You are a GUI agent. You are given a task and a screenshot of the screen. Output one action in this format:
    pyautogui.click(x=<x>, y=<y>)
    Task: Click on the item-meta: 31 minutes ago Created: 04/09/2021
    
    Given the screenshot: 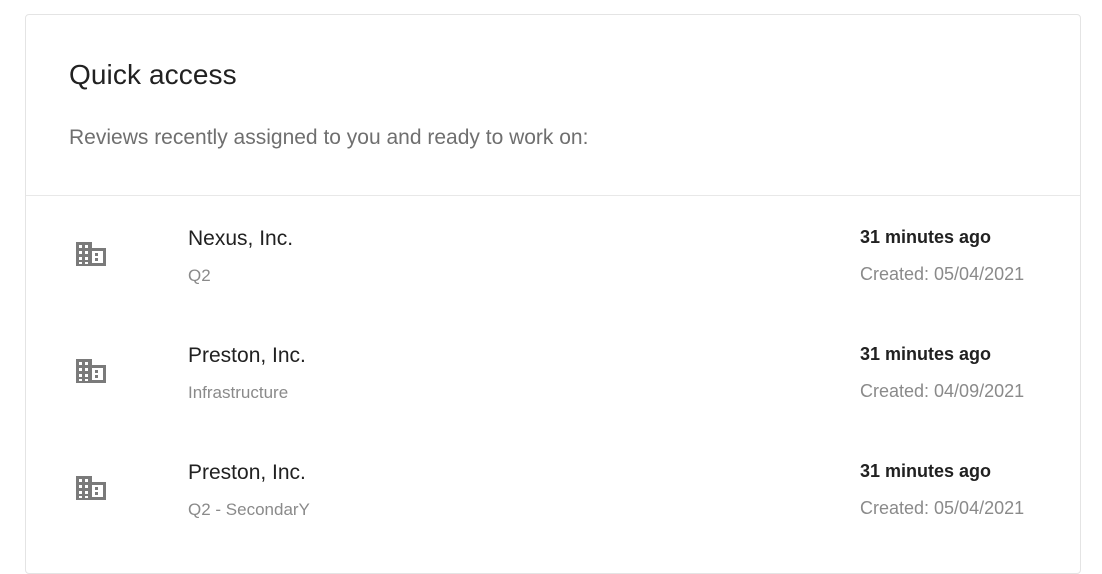 What is the action you would take?
    pyautogui.click(x=970, y=371)
    